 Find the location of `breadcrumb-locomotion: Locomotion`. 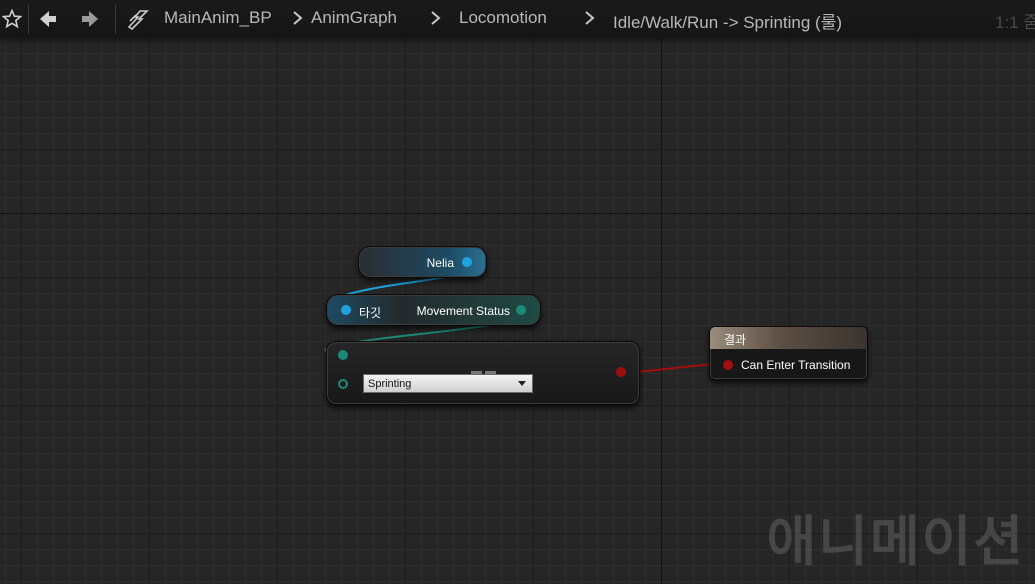

breadcrumb-locomotion: Locomotion is located at coordinates (503, 18).